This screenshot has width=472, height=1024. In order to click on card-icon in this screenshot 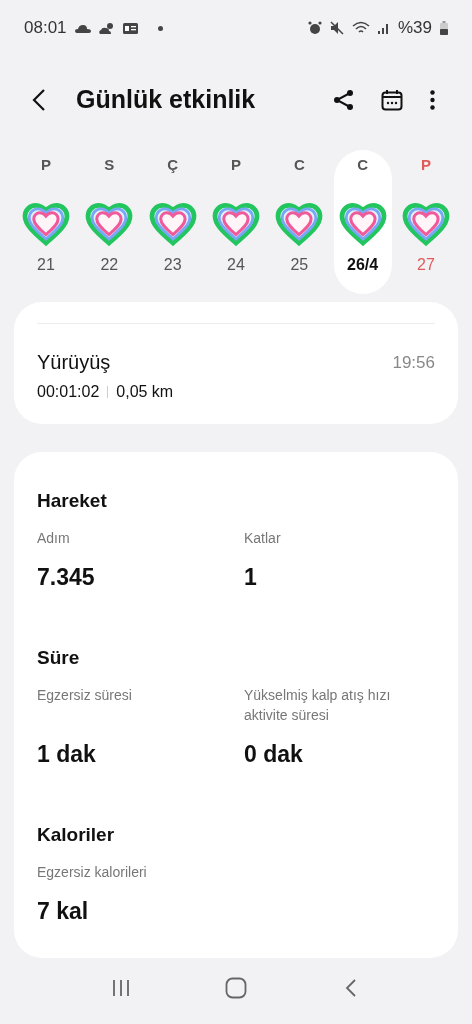, I will do `click(130, 28)`.